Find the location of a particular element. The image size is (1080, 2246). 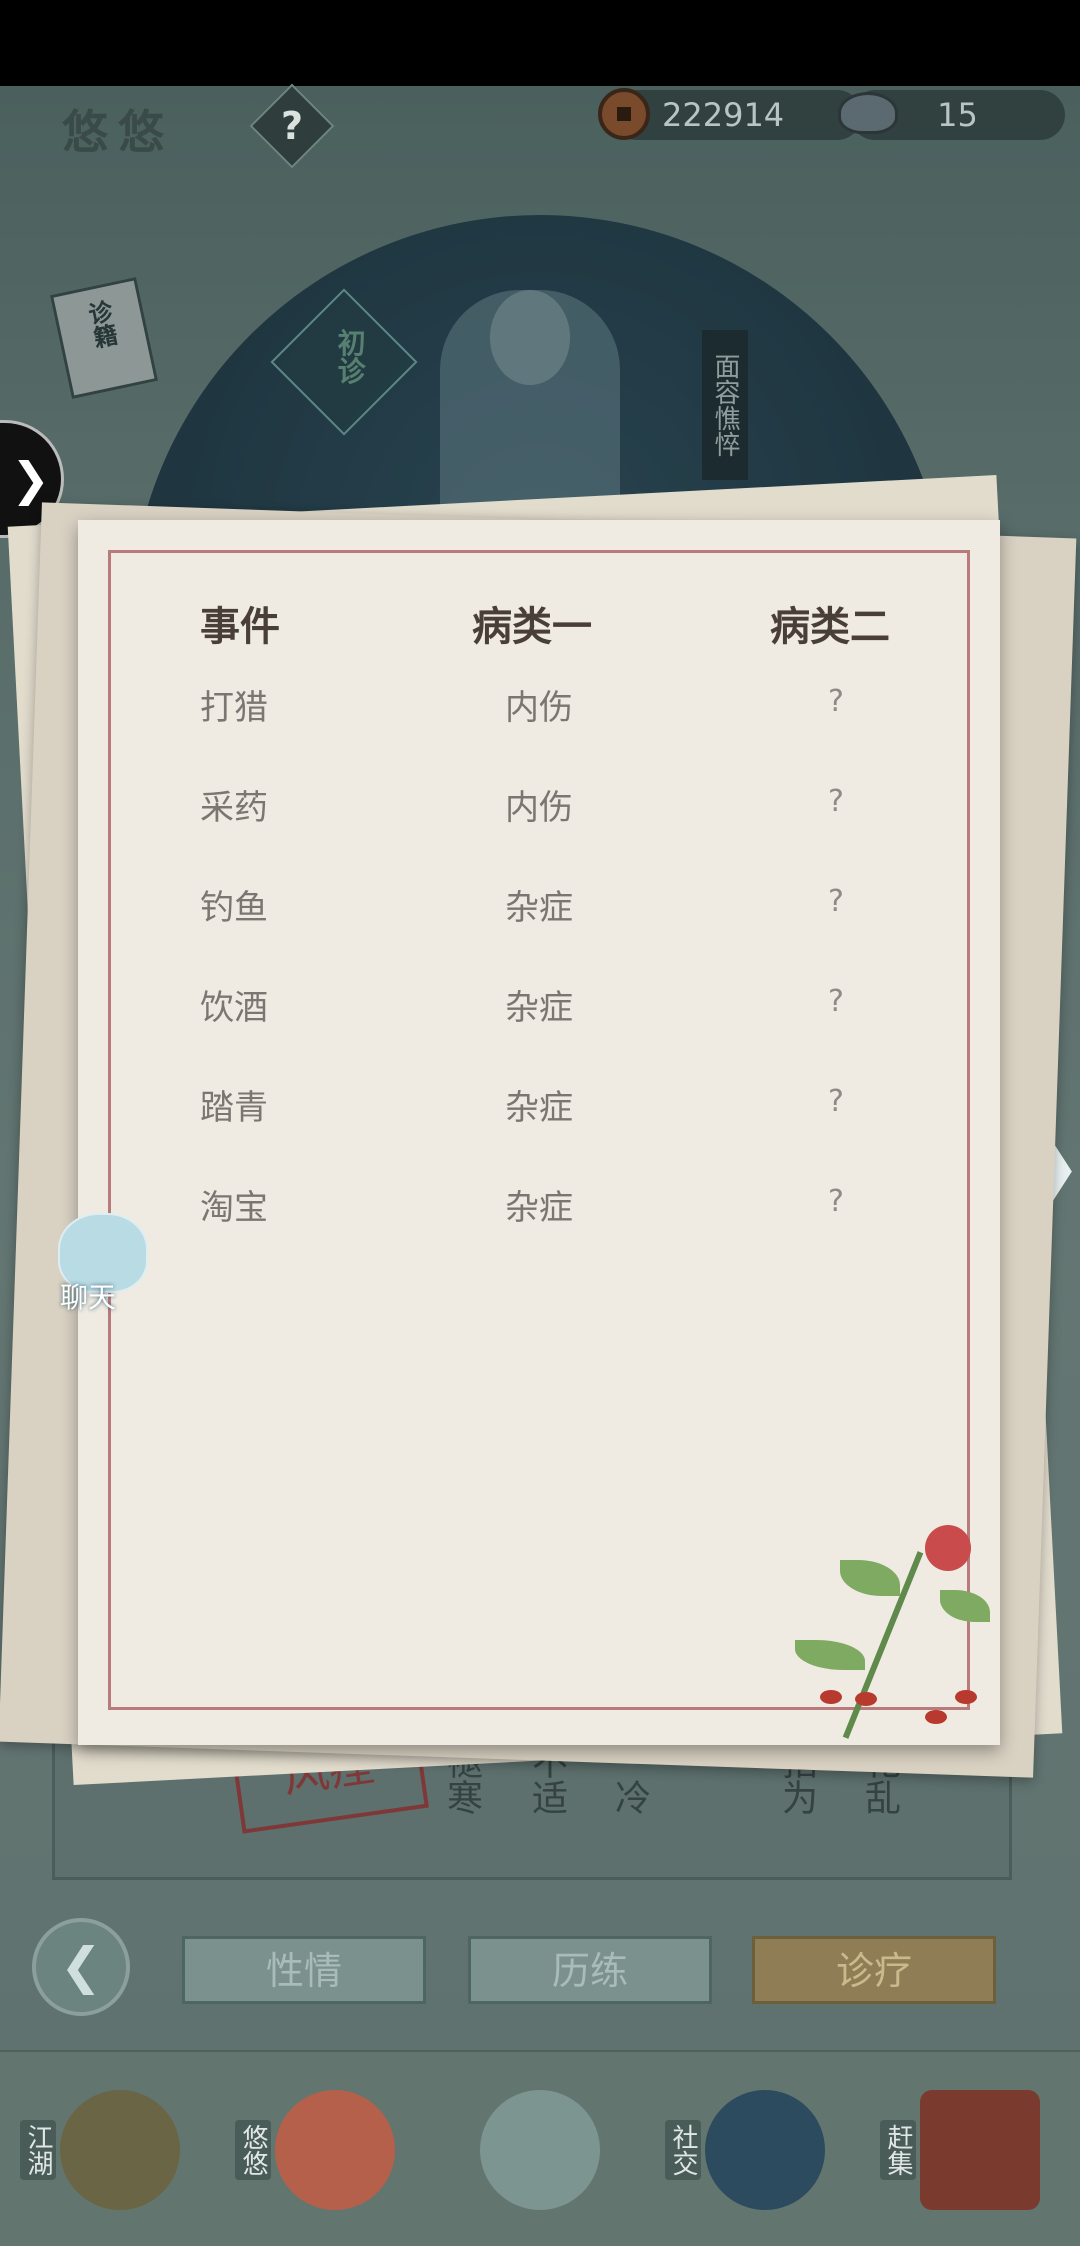

nav-item-youyou: 悠悠 is located at coordinates (325, 2155).